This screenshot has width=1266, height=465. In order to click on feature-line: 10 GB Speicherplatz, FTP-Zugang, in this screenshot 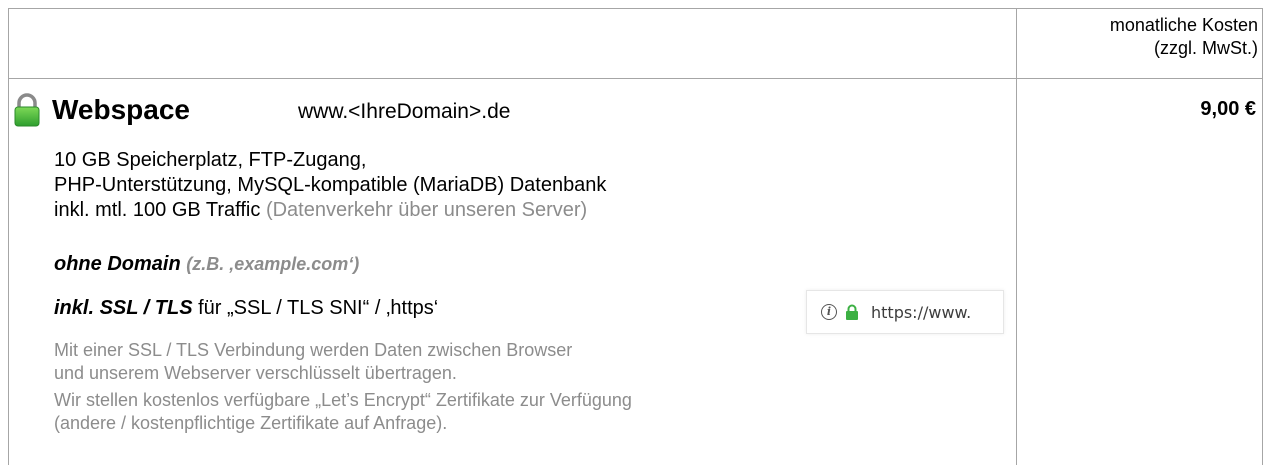, I will do `click(210, 160)`.